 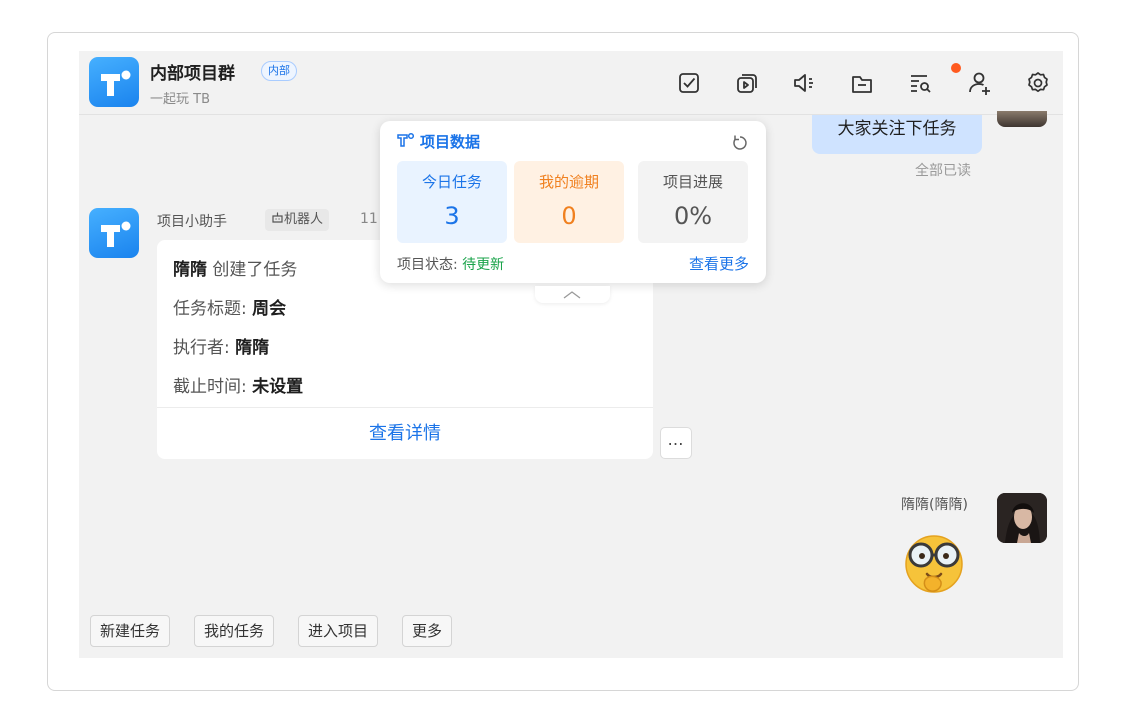 I want to click on nerd-emoji-icon, so click(x=934, y=562).